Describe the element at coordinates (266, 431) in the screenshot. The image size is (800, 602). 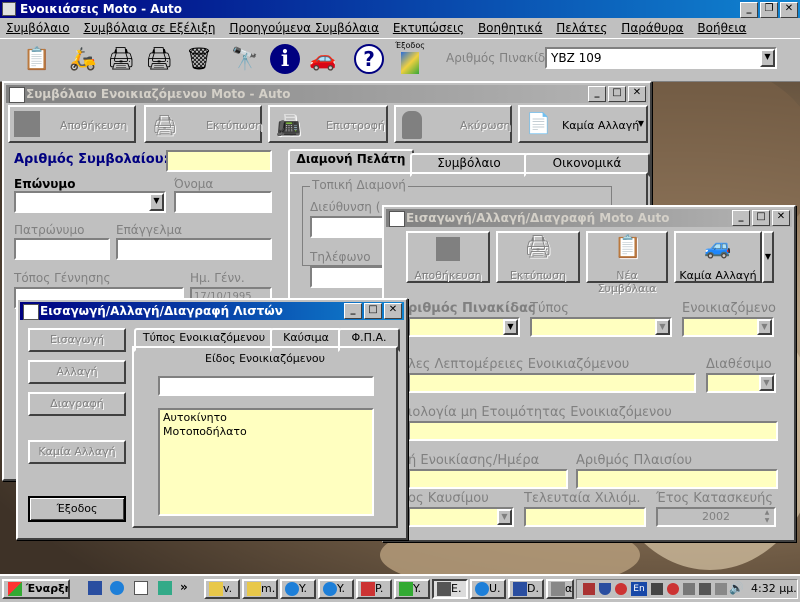
I see `list-item: Μοτοποδήλατο` at that location.